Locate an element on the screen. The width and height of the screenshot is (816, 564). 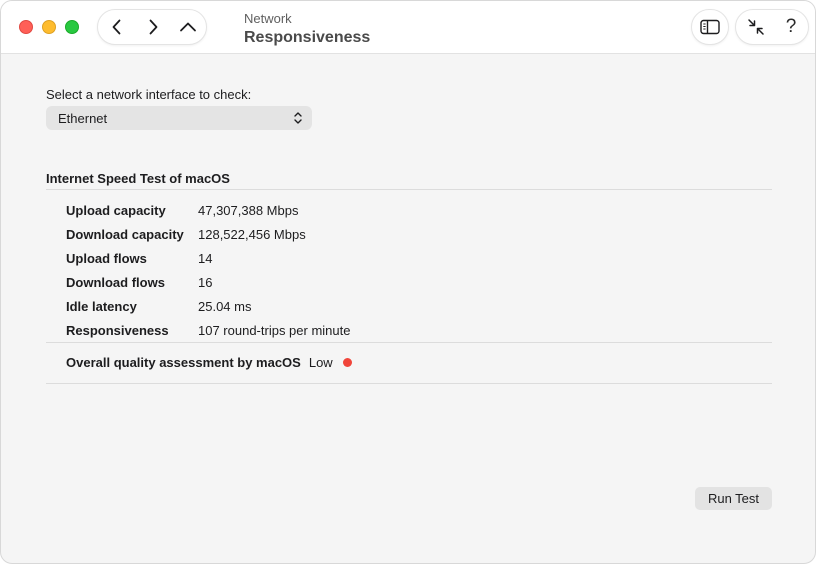
window-title: Network Responsiveness is located at coordinates (307, 29).